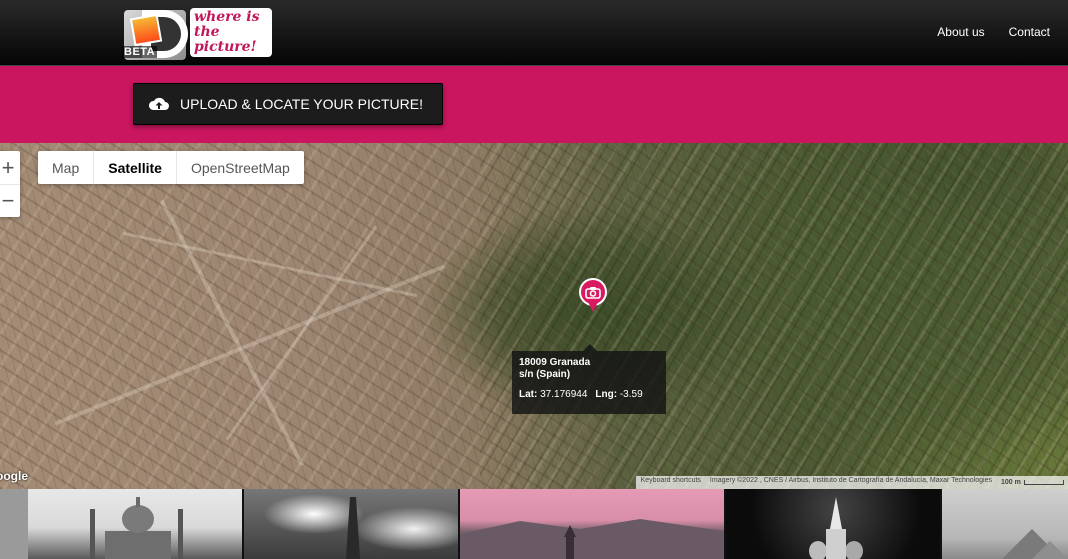  What do you see at coordinates (14, 476) in the screenshot?
I see `google-logo: oogle` at bounding box center [14, 476].